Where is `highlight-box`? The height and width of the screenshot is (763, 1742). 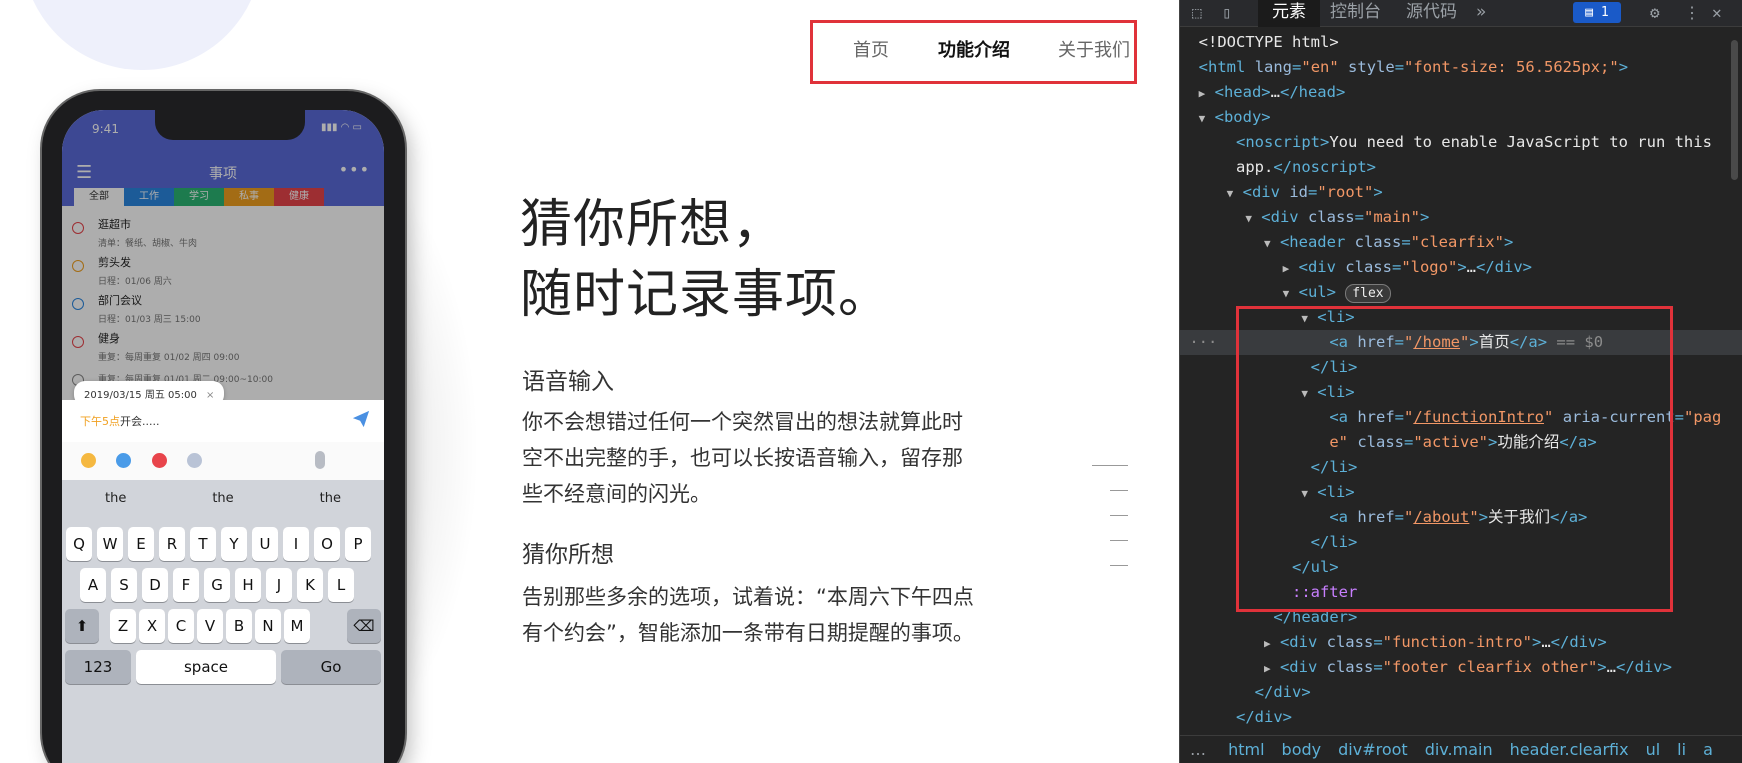
highlight-box is located at coordinates (1454, 459).